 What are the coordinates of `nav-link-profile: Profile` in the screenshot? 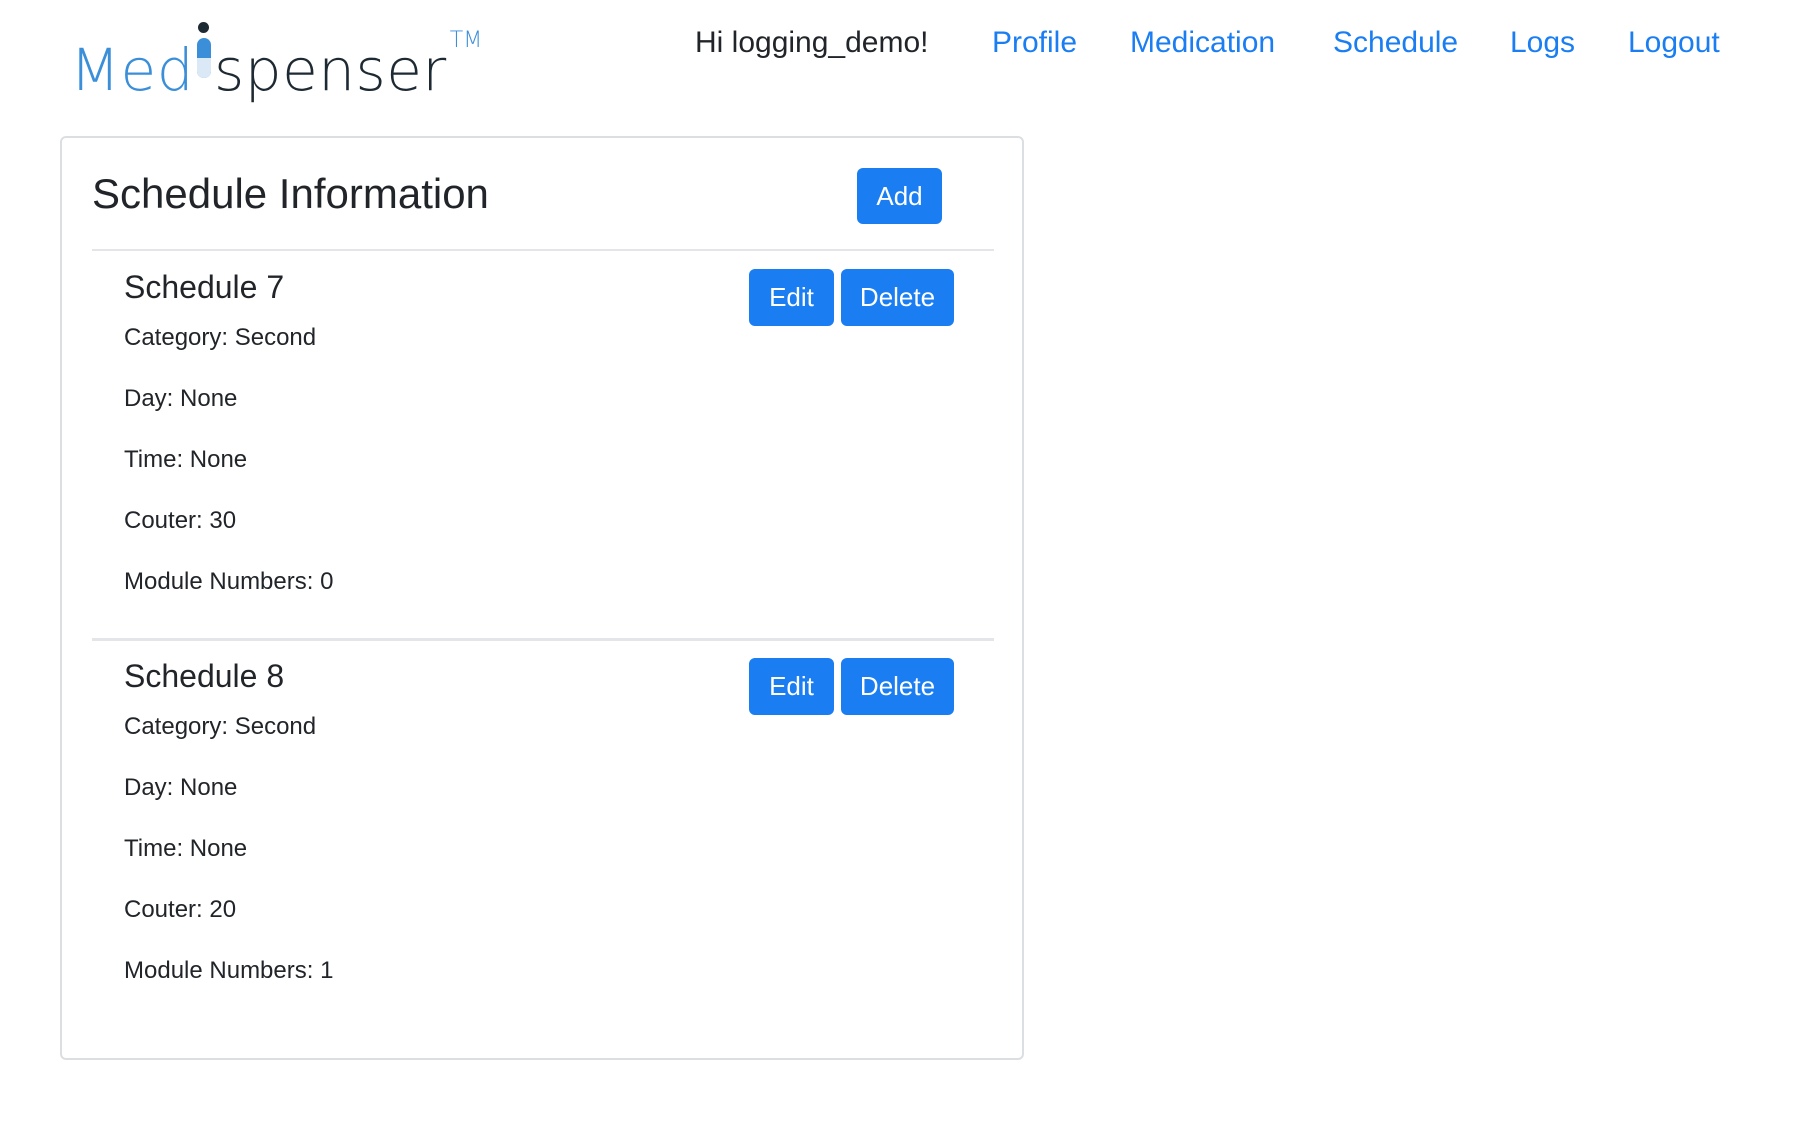 It's located at (1034, 43).